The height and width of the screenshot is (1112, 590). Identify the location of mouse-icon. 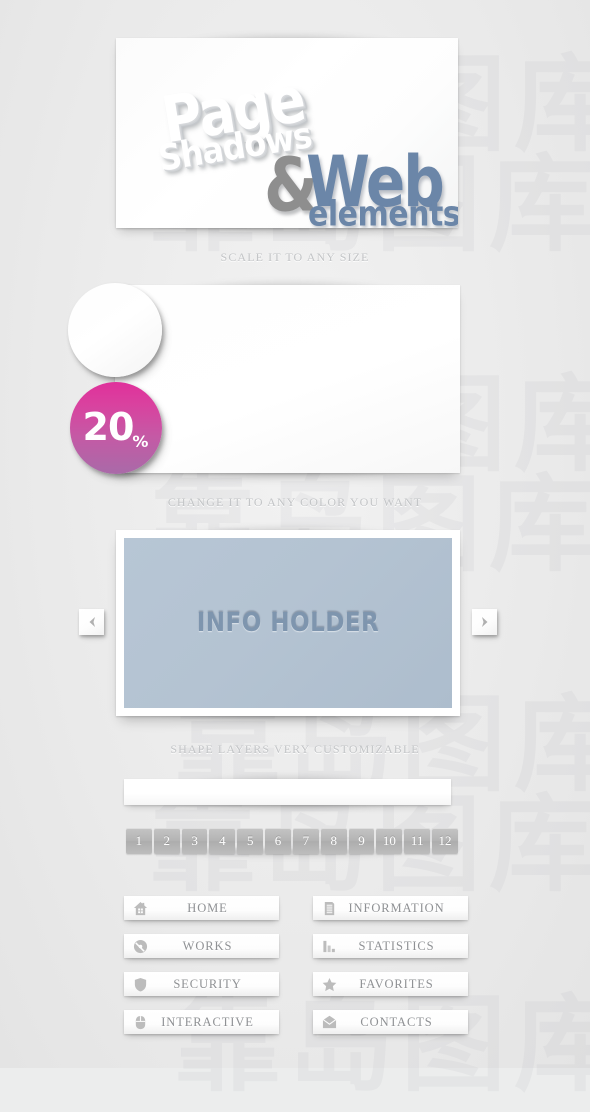
(140, 1022).